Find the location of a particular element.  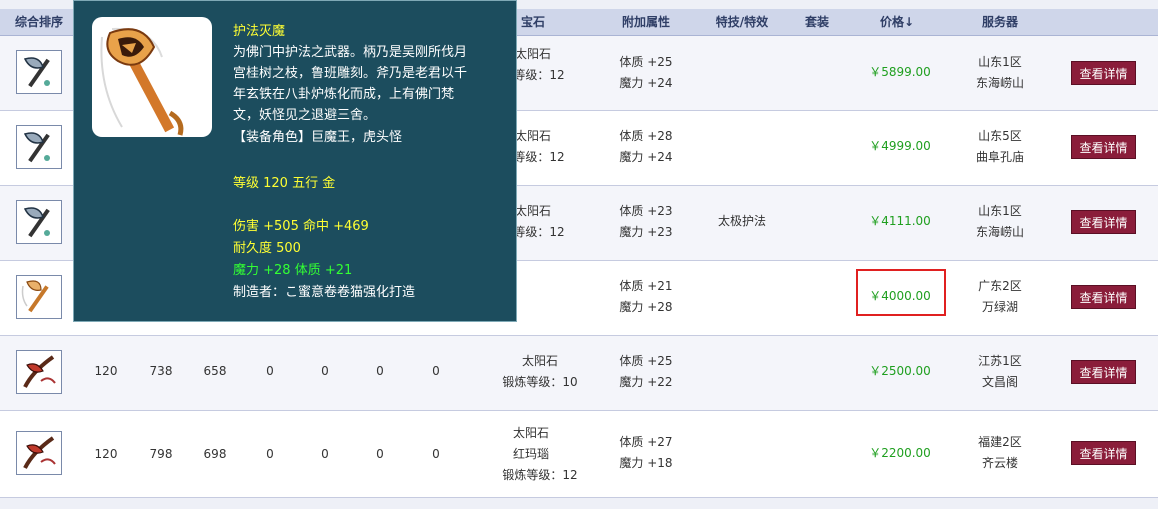

stat-damage: 738 is located at coordinates (161, 371).